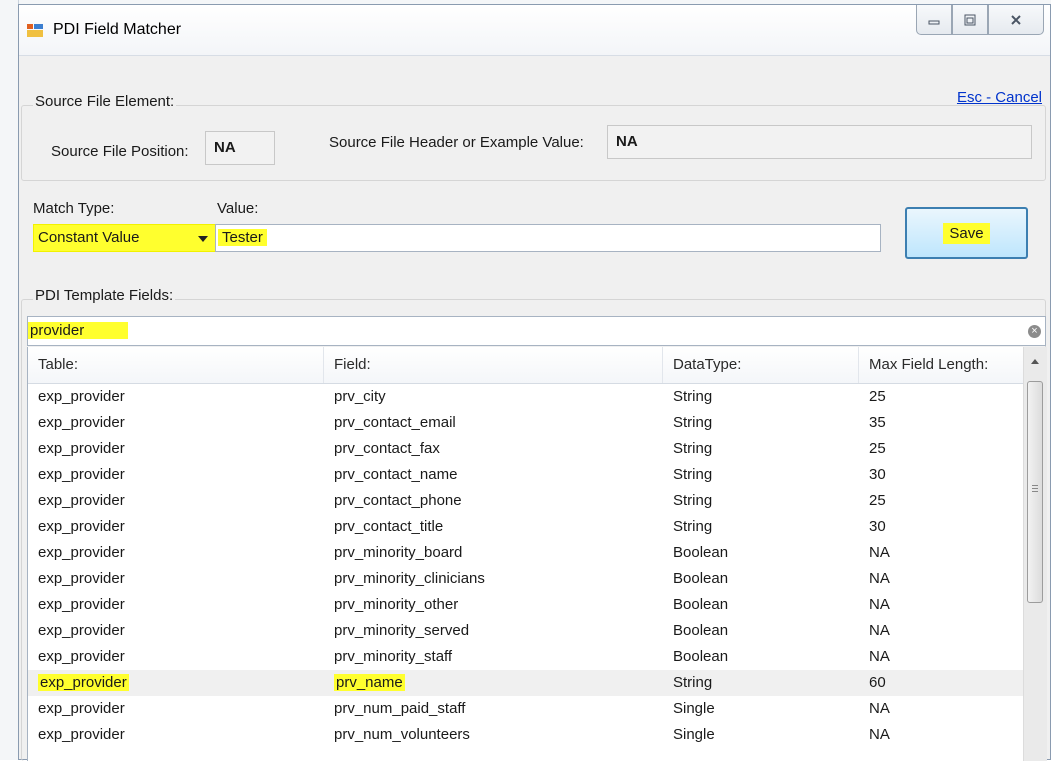 The width and height of the screenshot is (1051, 761). Describe the element at coordinates (409, 578) in the screenshot. I see `cell-field: prv_minority_clinicians` at that location.